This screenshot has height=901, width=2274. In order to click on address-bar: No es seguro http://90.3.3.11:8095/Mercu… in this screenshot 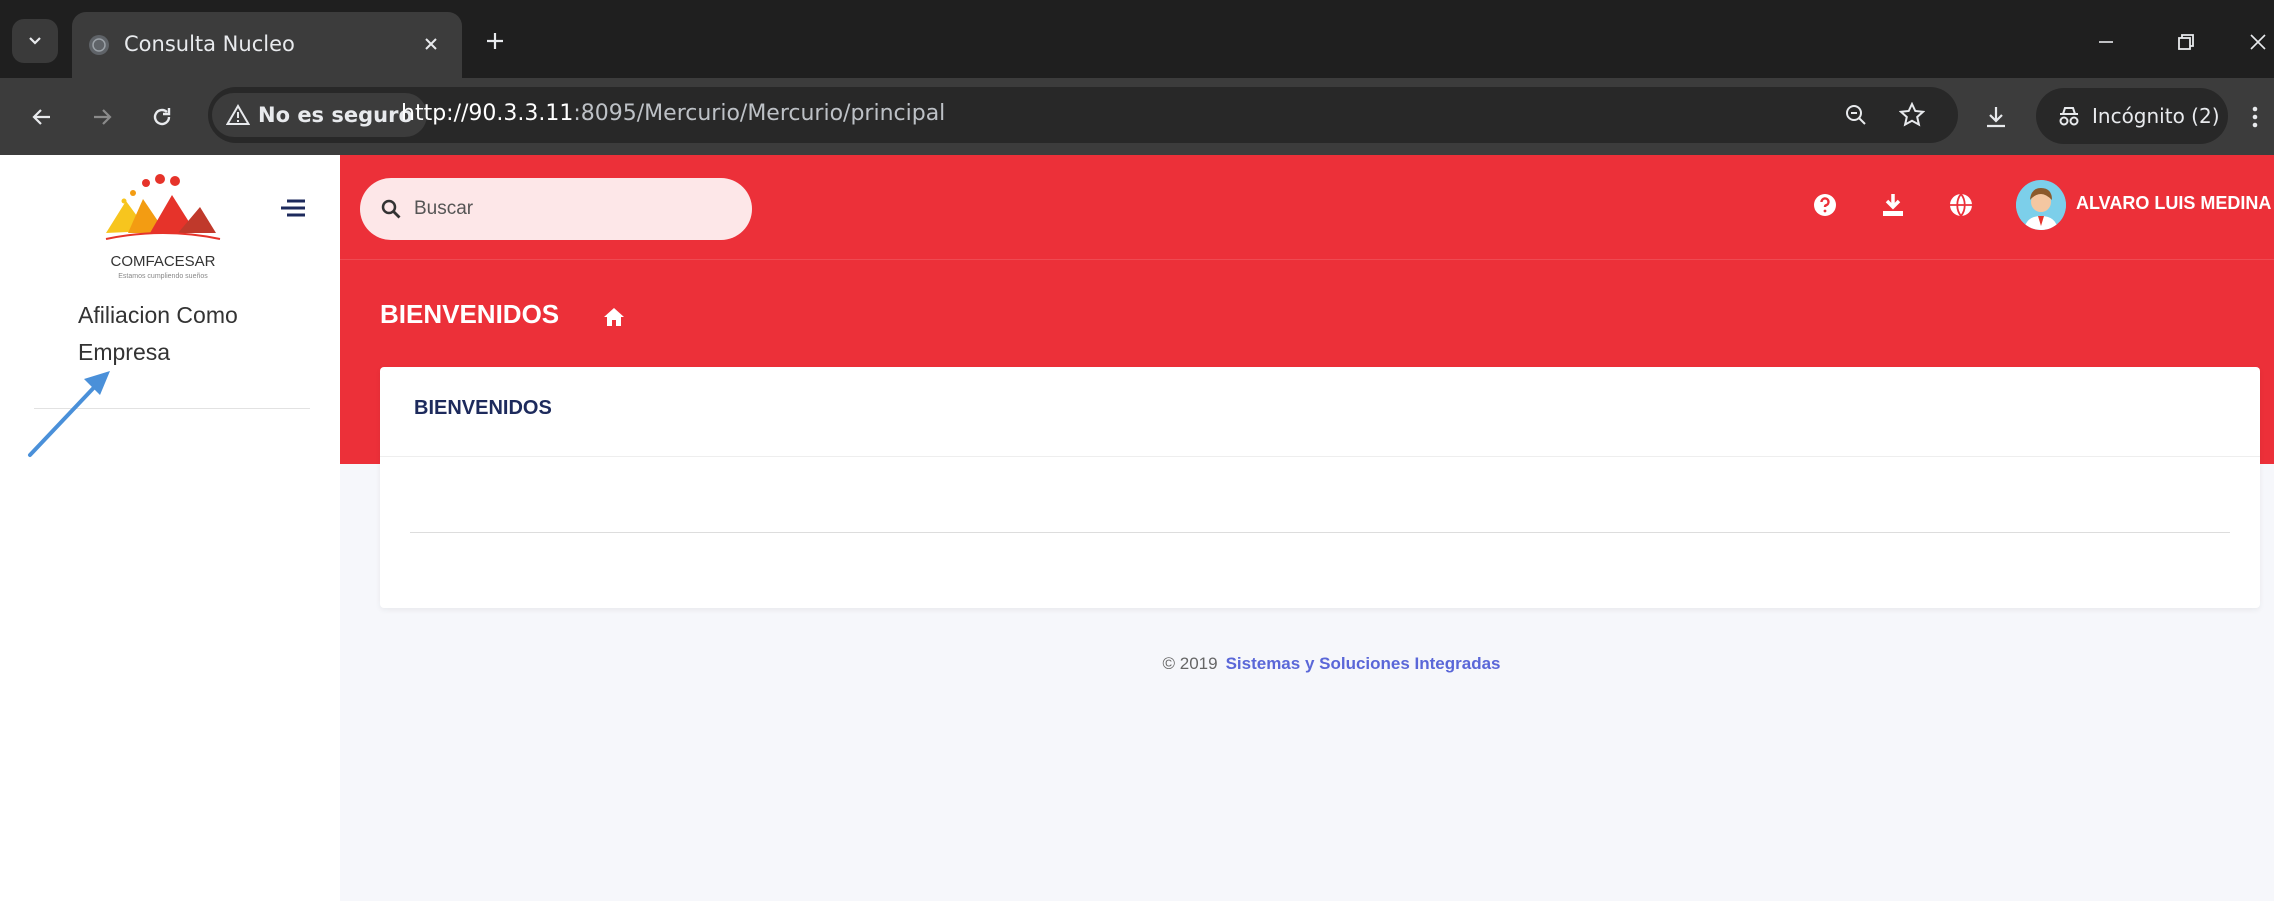, I will do `click(1083, 115)`.